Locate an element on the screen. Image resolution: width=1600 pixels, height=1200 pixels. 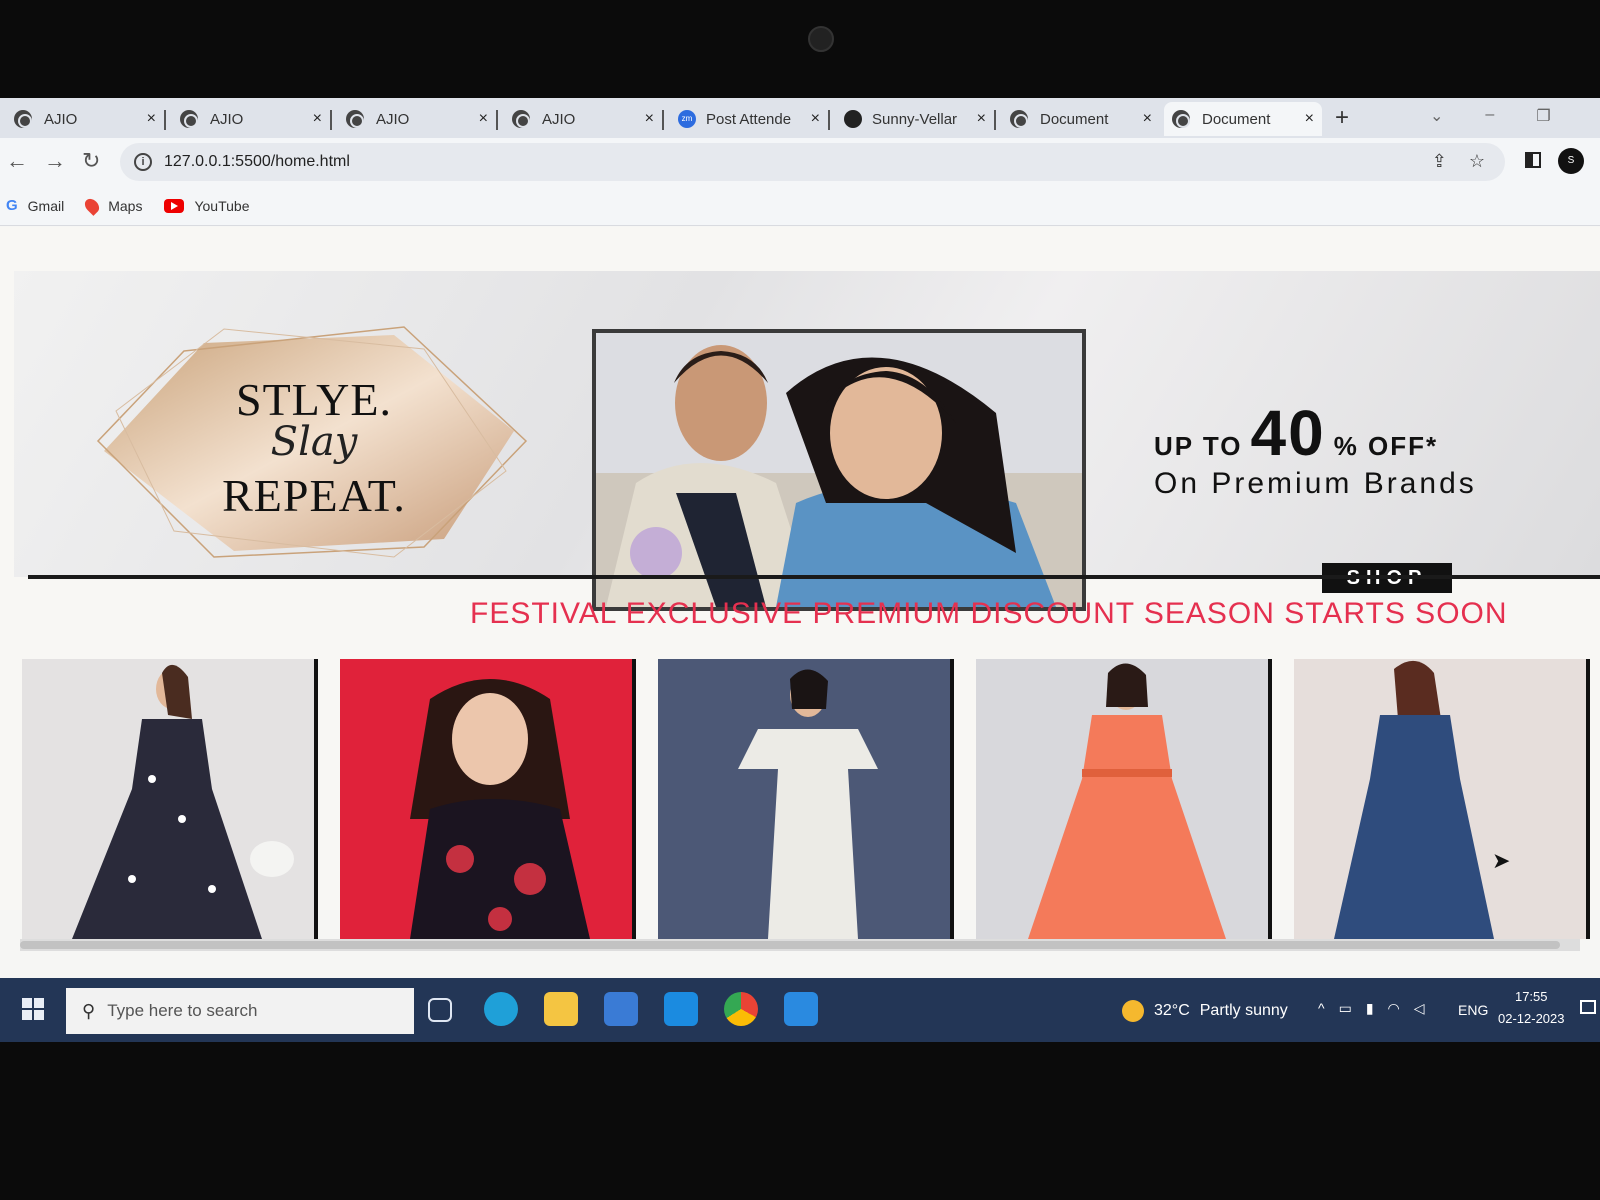
site-info-icon: i is located at coordinates (143, 162).